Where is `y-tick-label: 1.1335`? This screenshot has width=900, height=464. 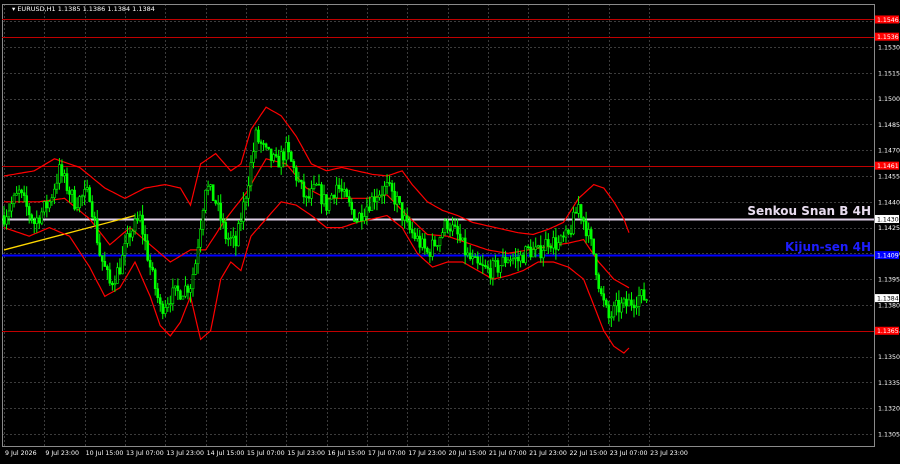 y-tick-label: 1.1335 is located at coordinates (889, 383).